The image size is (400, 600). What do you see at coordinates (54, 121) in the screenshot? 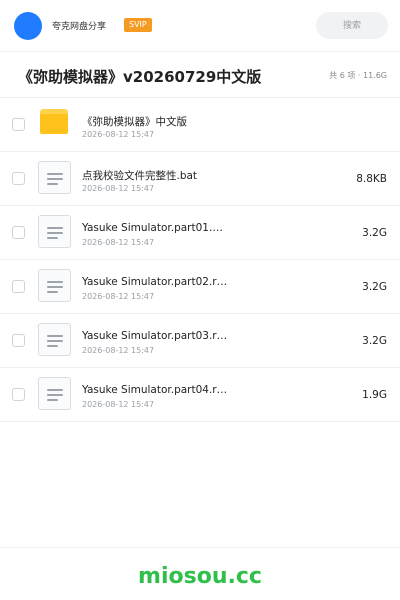
I see `folder-icon` at bounding box center [54, 121].